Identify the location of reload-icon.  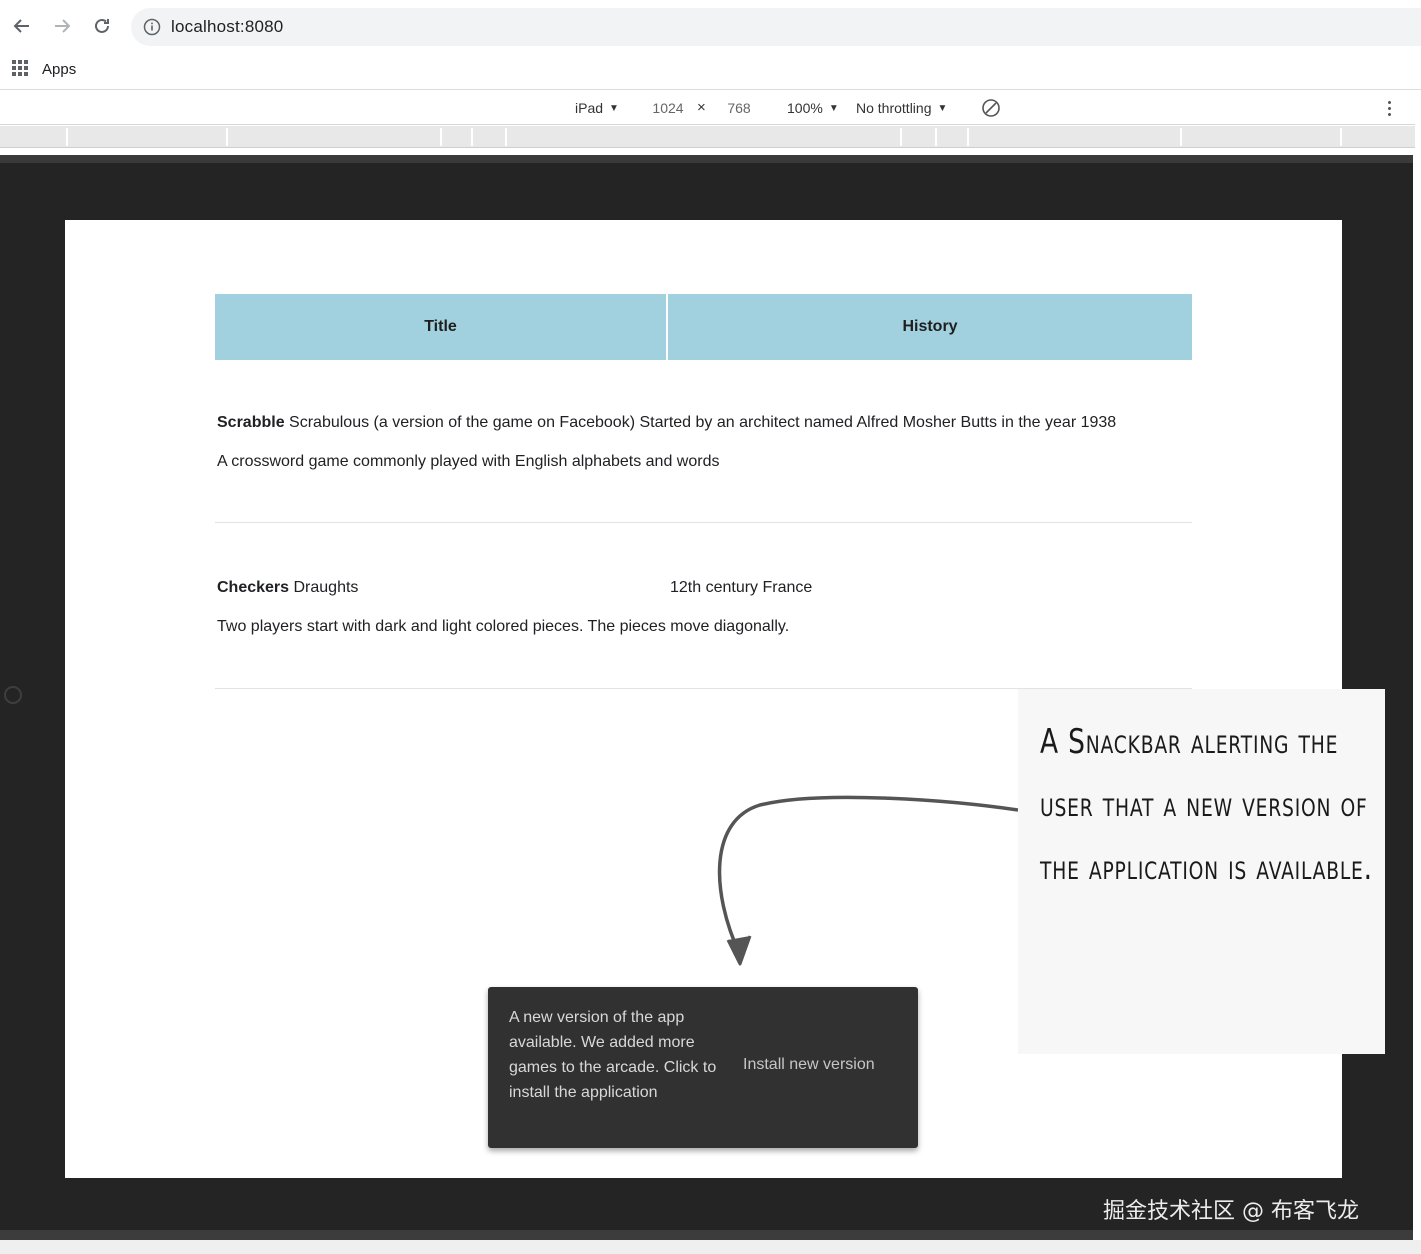
(102, 25).